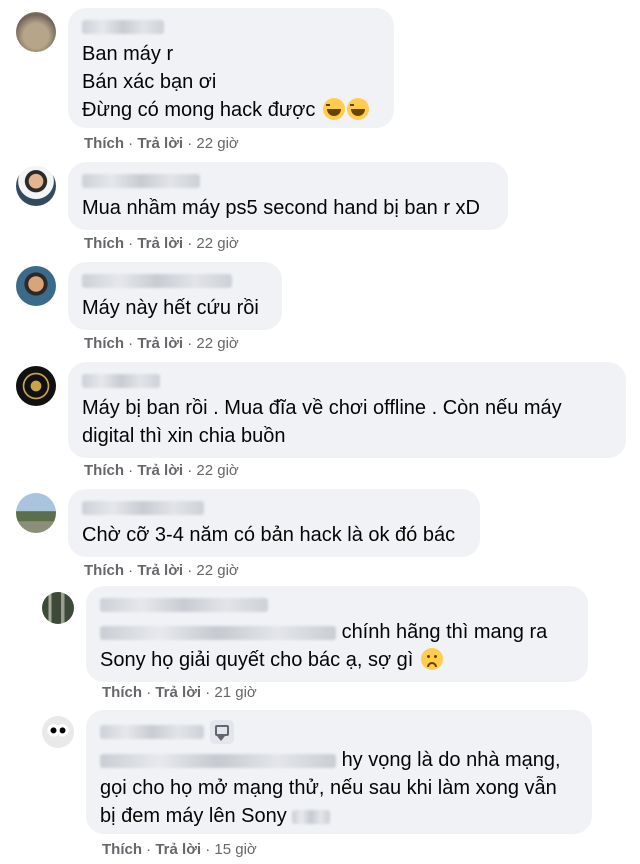 The image size is (640, 864). What do you see at coordinates (128, 54) in the screenshot?
I see `comment-text: Ban máy r` at bounding box center [128, 54].